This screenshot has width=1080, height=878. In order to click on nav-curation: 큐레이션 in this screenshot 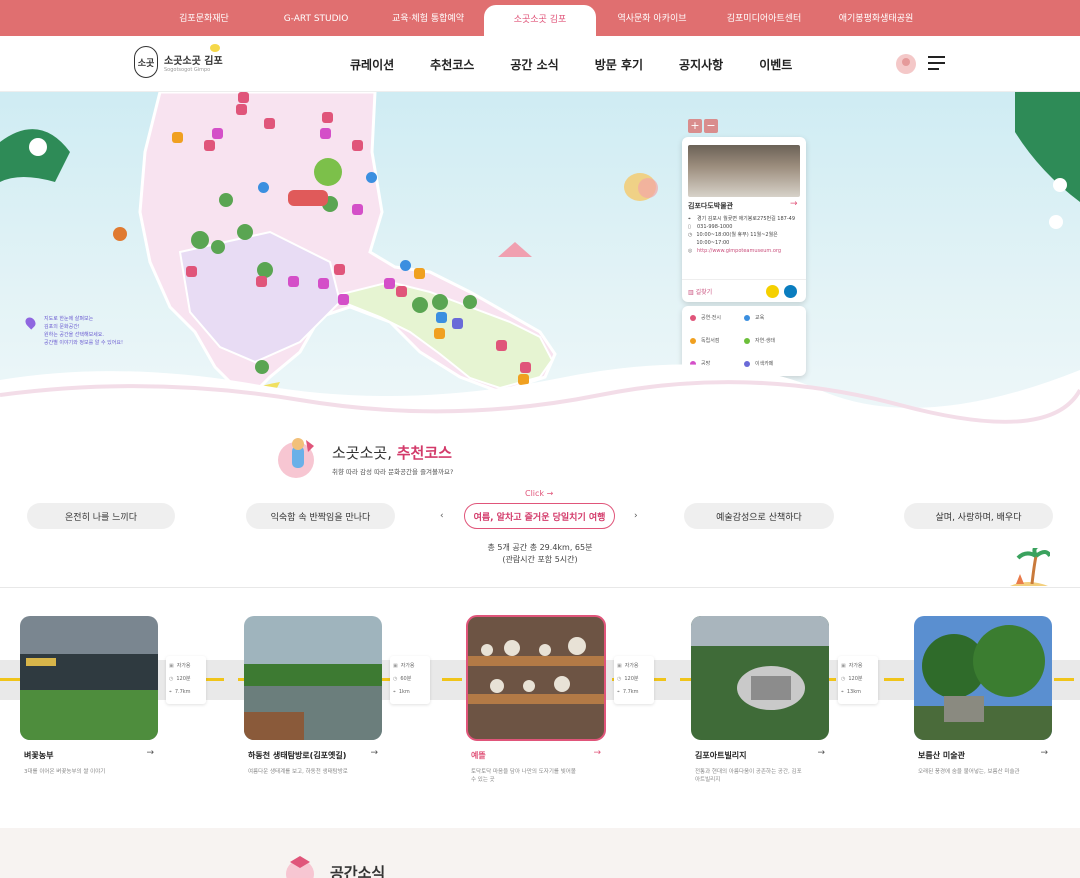, I will do `click(372, 64)`.